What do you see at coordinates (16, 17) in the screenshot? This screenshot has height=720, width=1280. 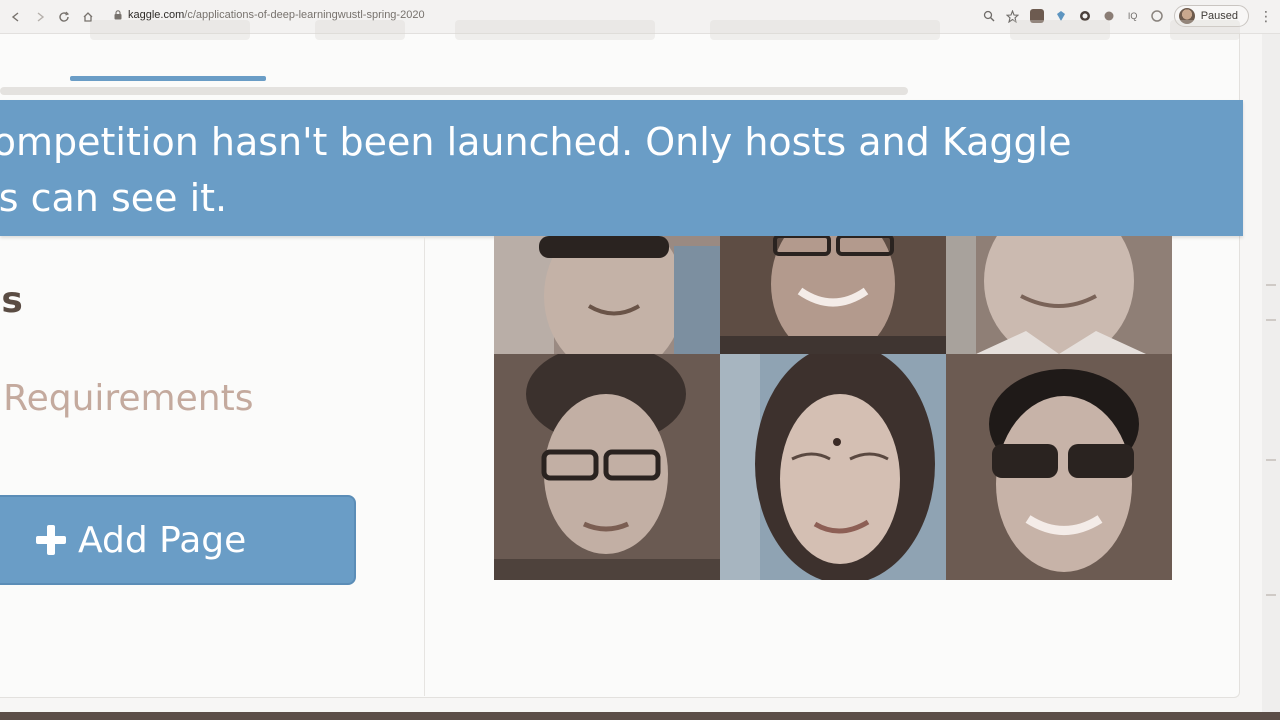 I see `back-icon` at bounding box center [16, 17].